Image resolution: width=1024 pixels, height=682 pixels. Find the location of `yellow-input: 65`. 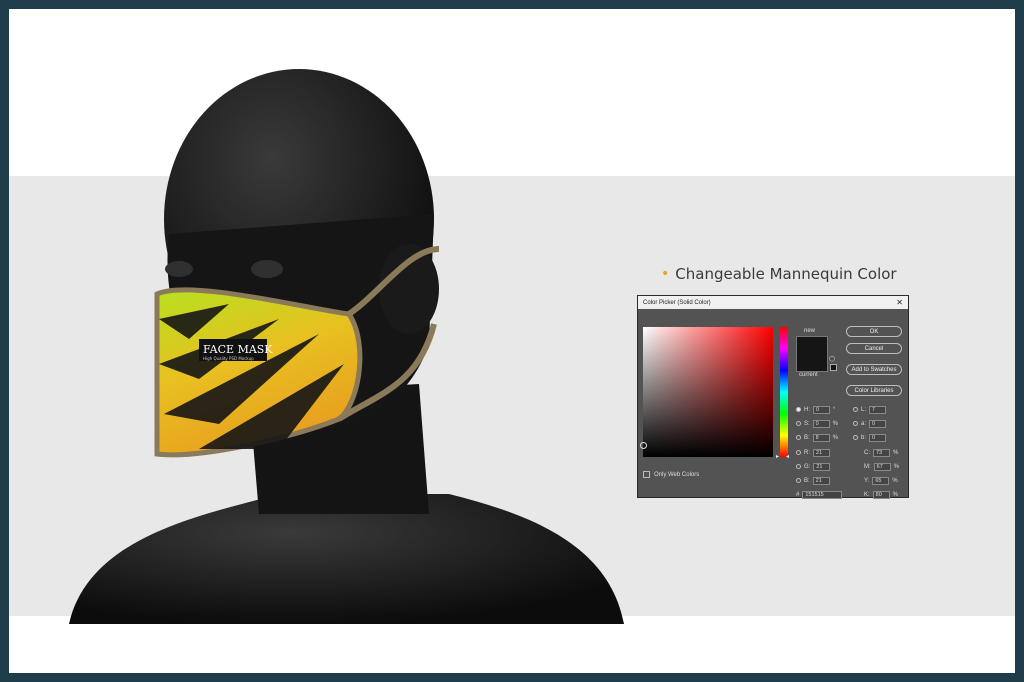

yellow-input: 65 is located at coordinates (881, 480).